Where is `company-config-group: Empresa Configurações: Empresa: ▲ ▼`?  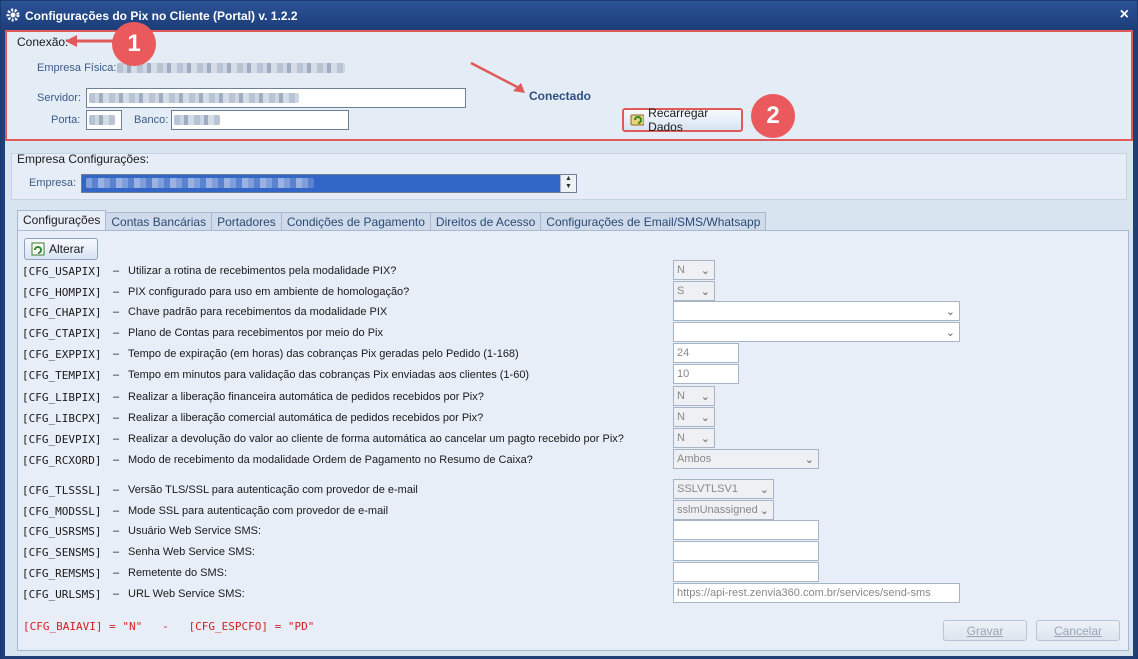 company-config-group: Empresa Configurações: Empresa: ▲ ▼ is located at coordinates (569, 176).